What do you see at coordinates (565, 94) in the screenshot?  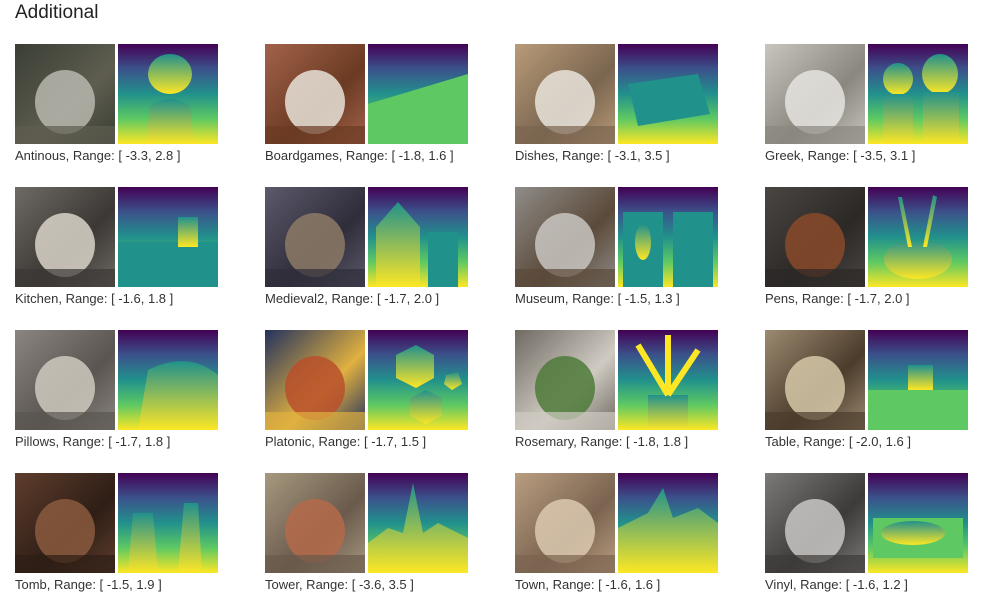 I see `dish-rack-photo` at bounding box center [565, 94].